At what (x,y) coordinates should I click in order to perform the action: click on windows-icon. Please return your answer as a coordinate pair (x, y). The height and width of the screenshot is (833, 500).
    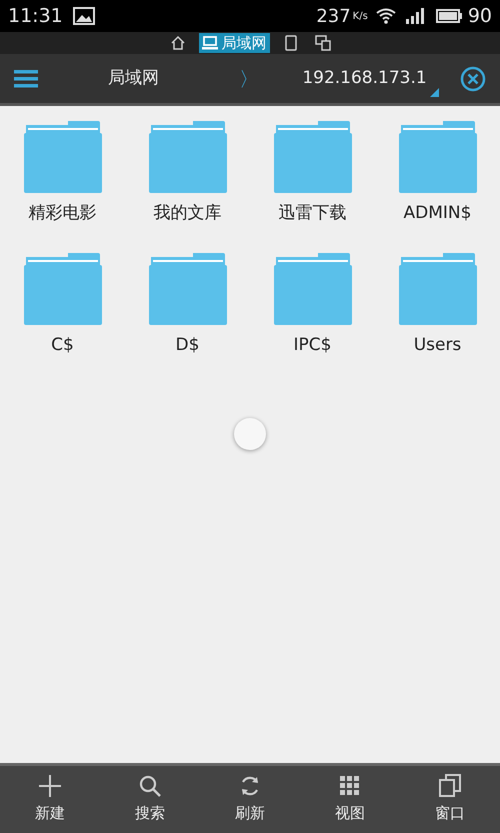
    Looking at the image, I should click on (450, 786).